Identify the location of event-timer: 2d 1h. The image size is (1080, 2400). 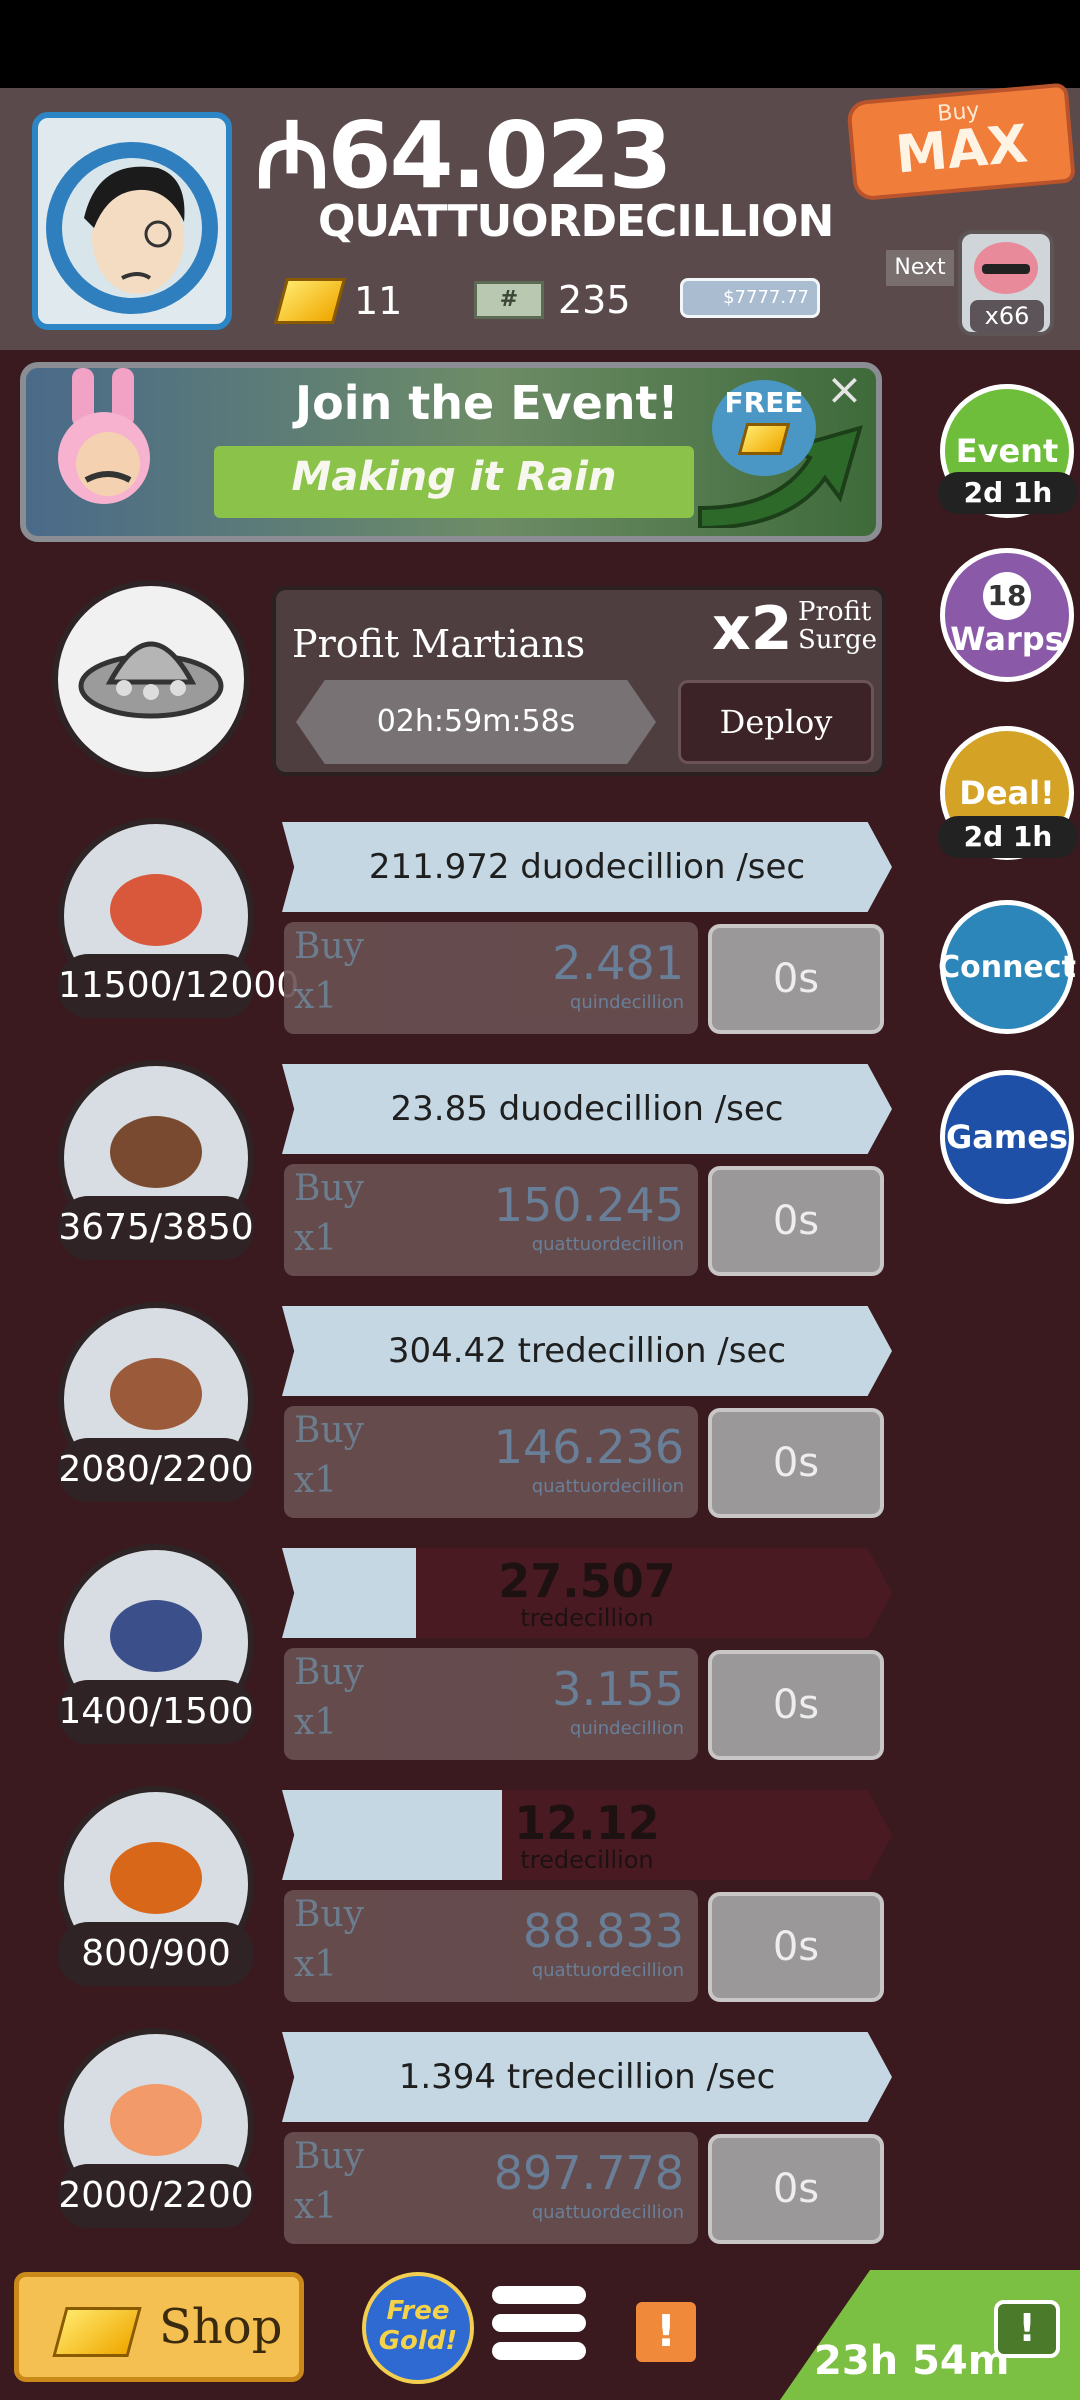
(1008, 493).